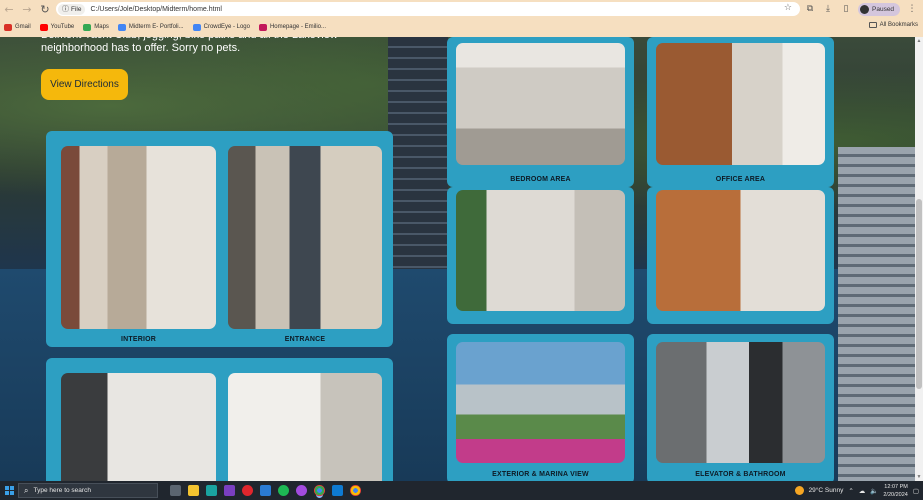 This screenshot has height=500, width=923. I want to click on bookmark-item: CrowdEye - Logo, so click(221, 27).